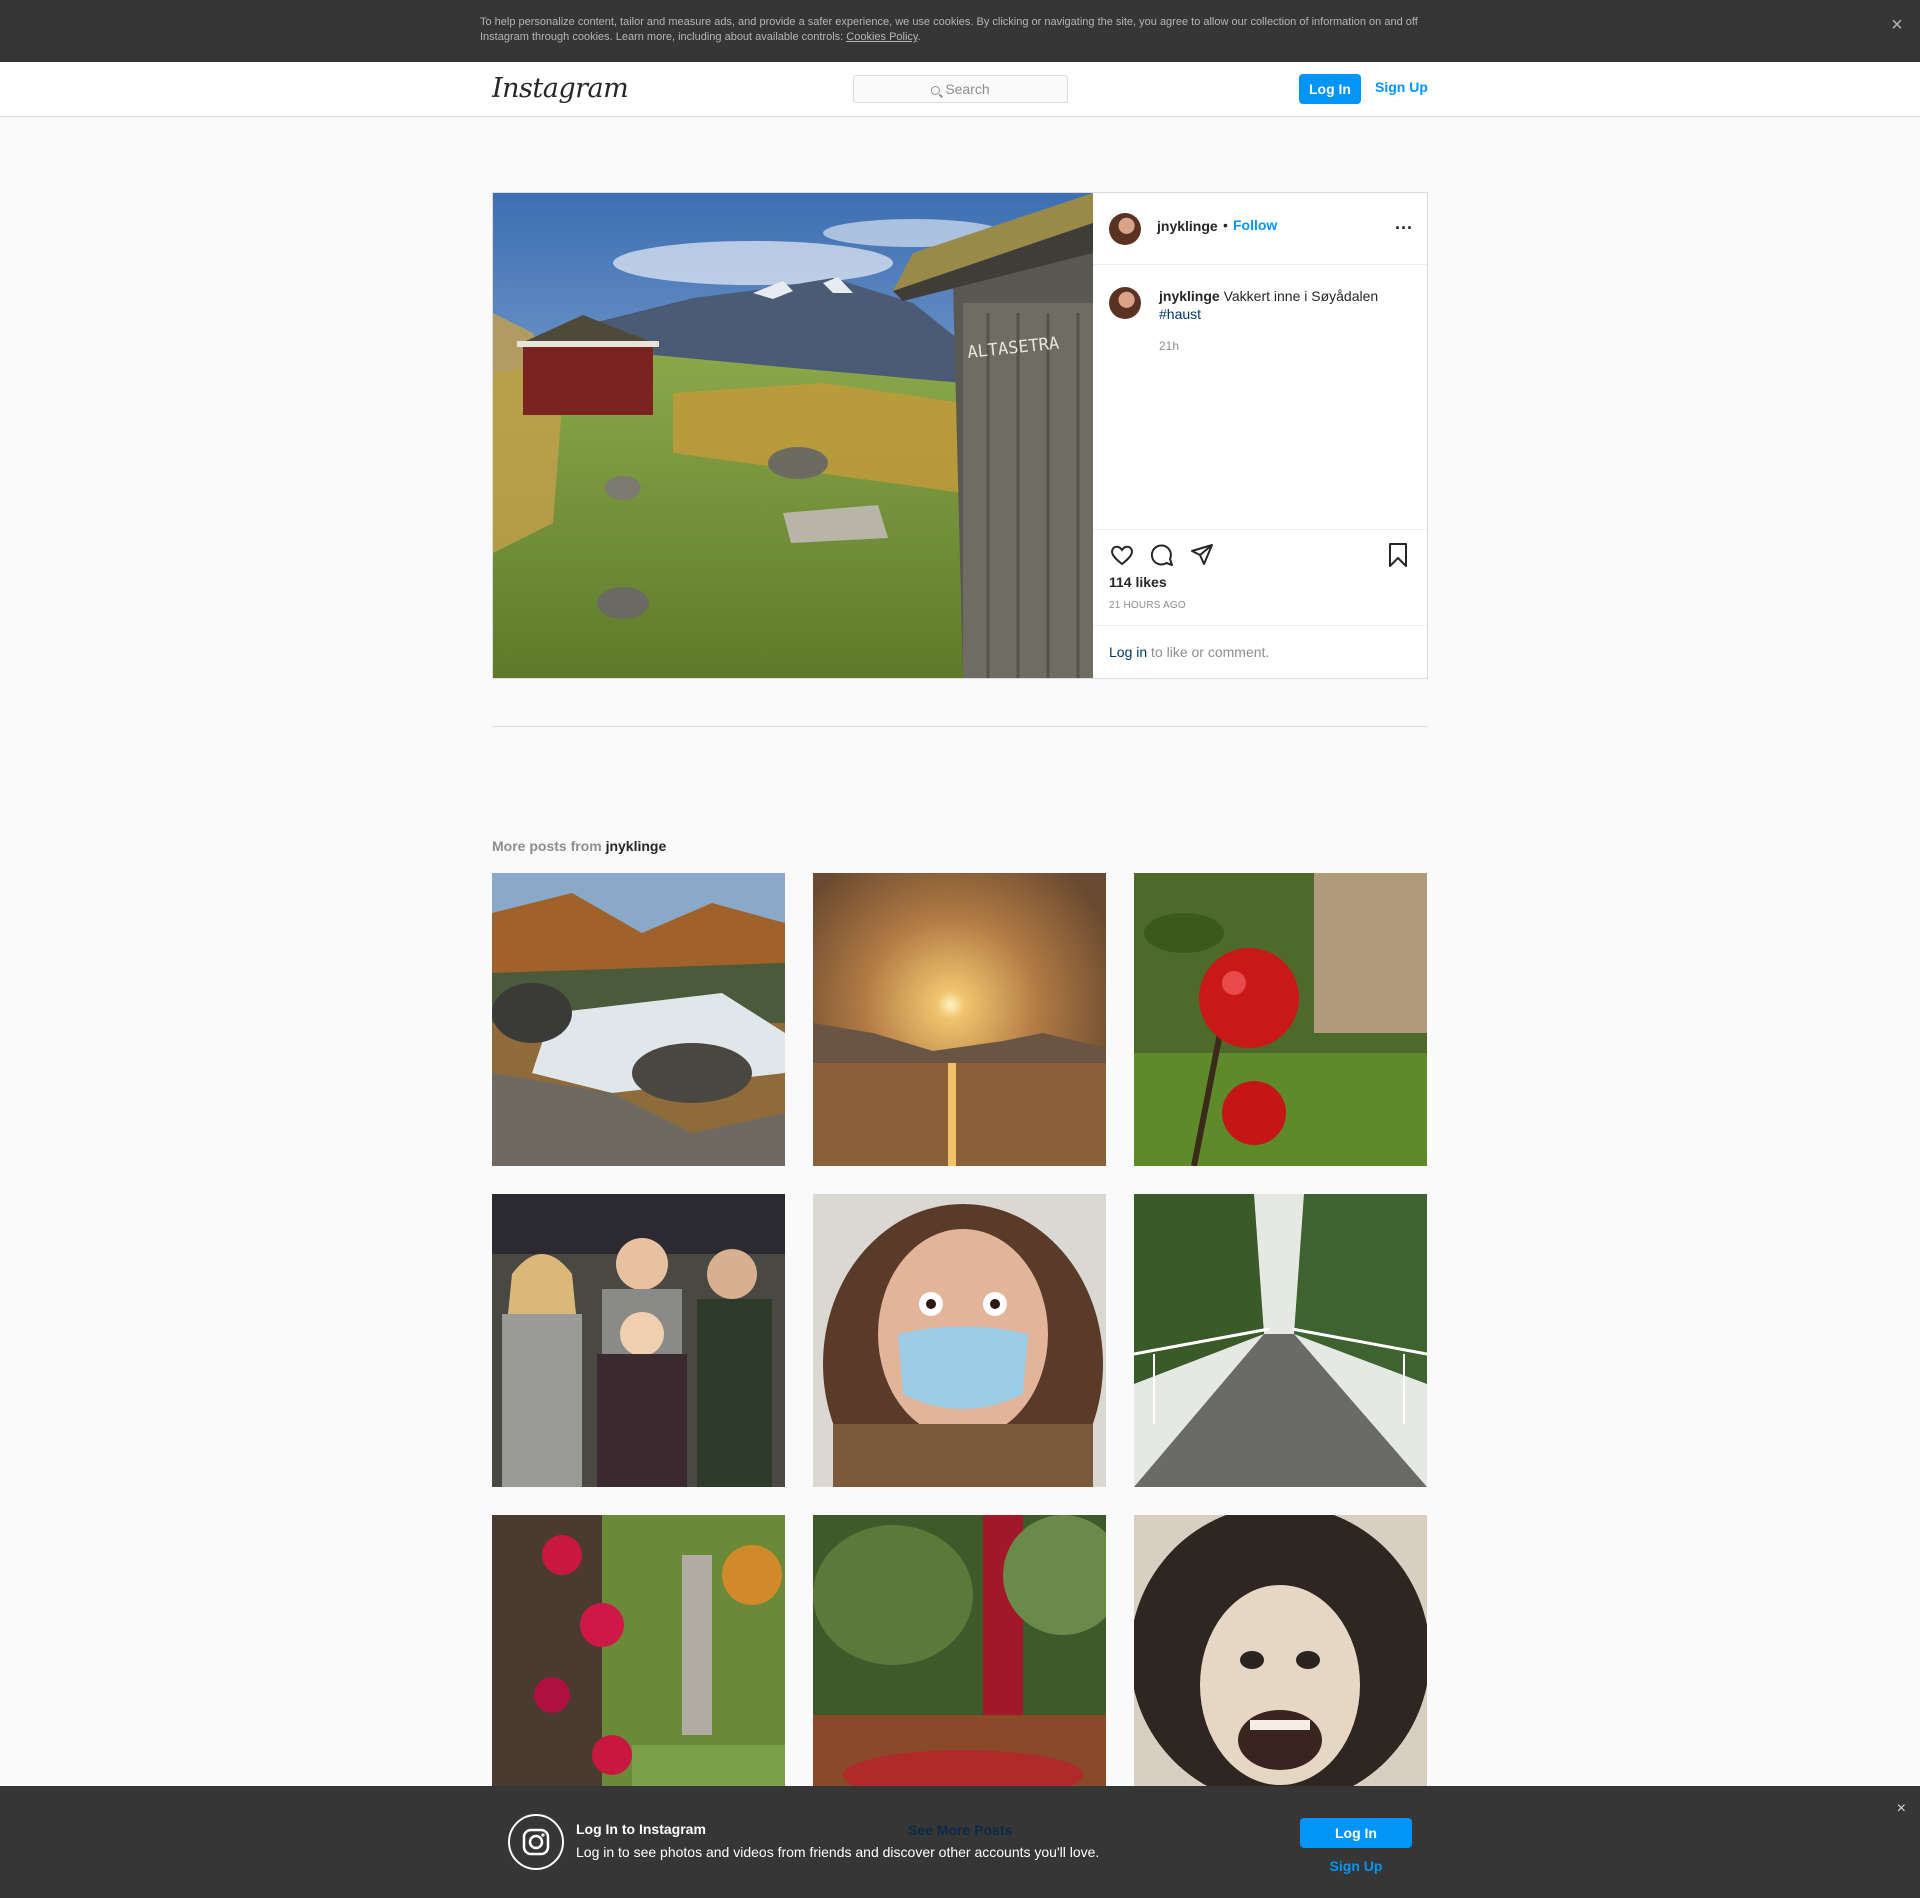 Image resolution: width=1920 pixels, height=1898 pixels. I want to click on cookies-policy-link: Cookies Policy, so click(881, 37).